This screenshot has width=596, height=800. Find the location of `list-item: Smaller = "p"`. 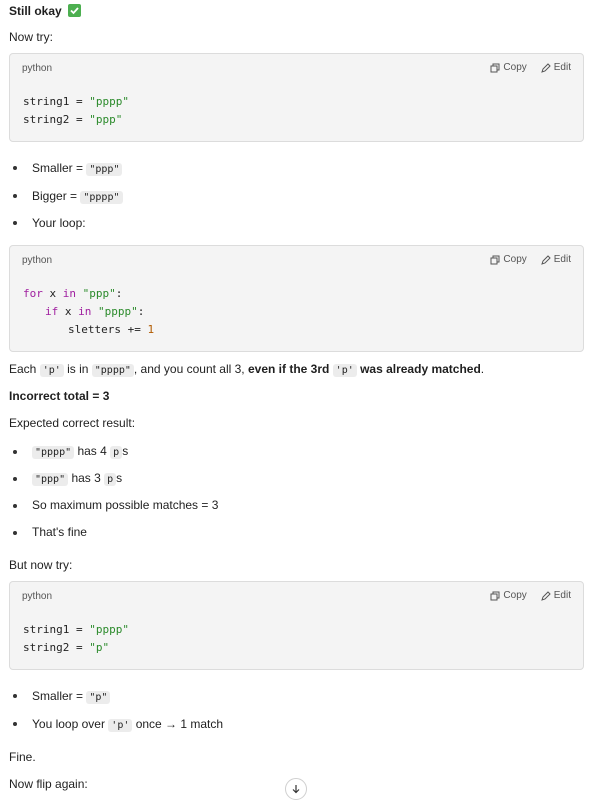

list-item: Smaller = "p" is located at coordinates (71, 697).